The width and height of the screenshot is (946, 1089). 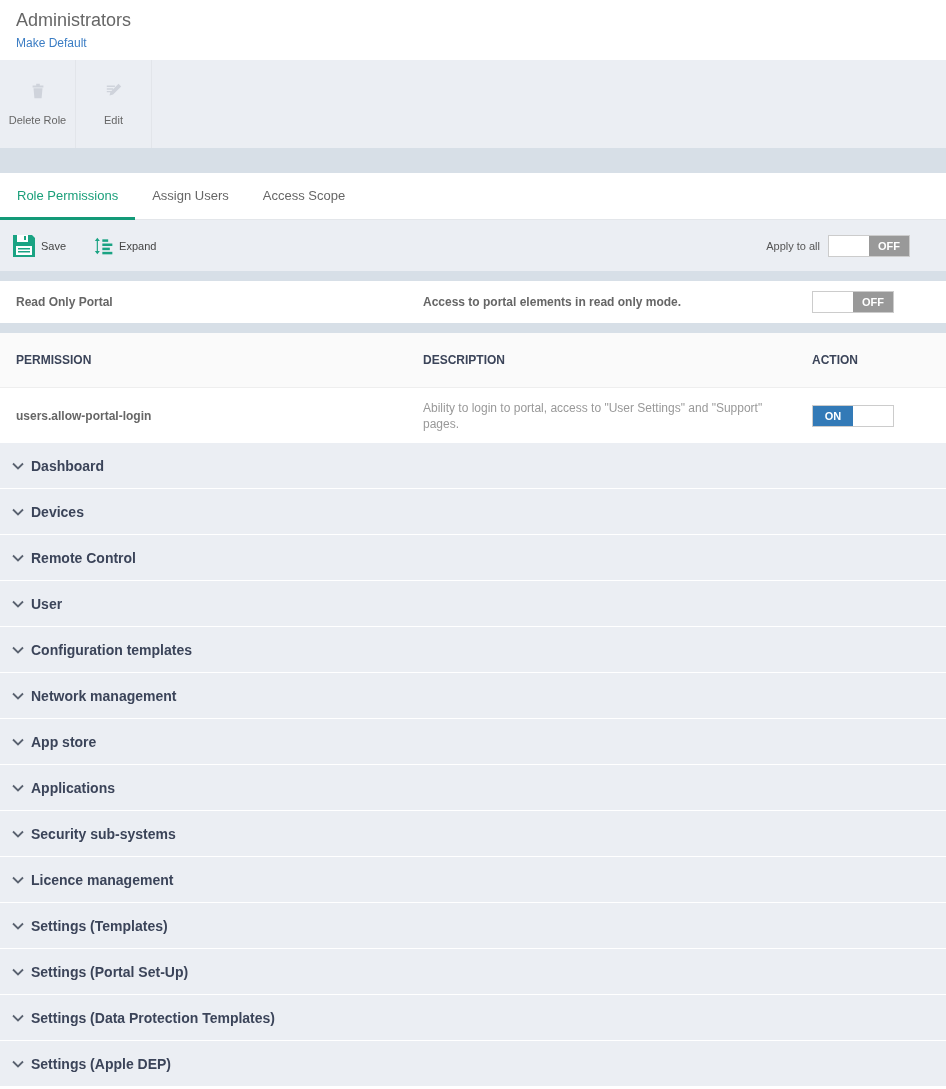 What do you see at coordinates (473, 1018) in the screenshot?
I see `section-header: Settings (Data Protection Templates)` at bounding box center [473, 1018].